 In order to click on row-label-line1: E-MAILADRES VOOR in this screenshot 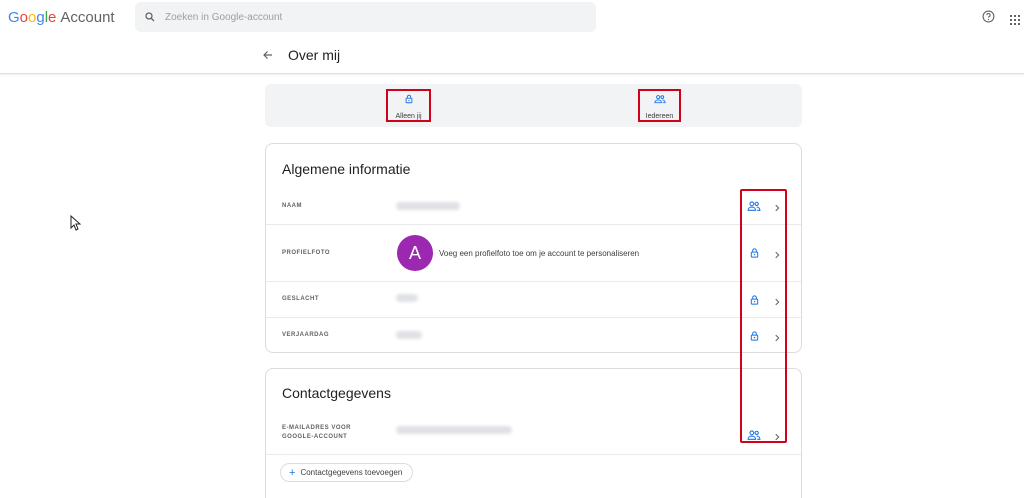, I will do `click(317, 428)`.